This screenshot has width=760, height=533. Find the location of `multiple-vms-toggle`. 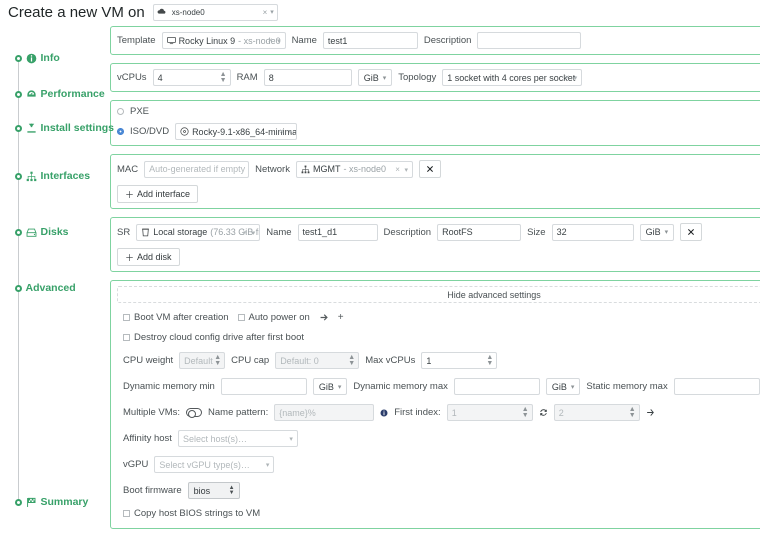

multiple-vms-toggle is located at coordinates (194, 413).